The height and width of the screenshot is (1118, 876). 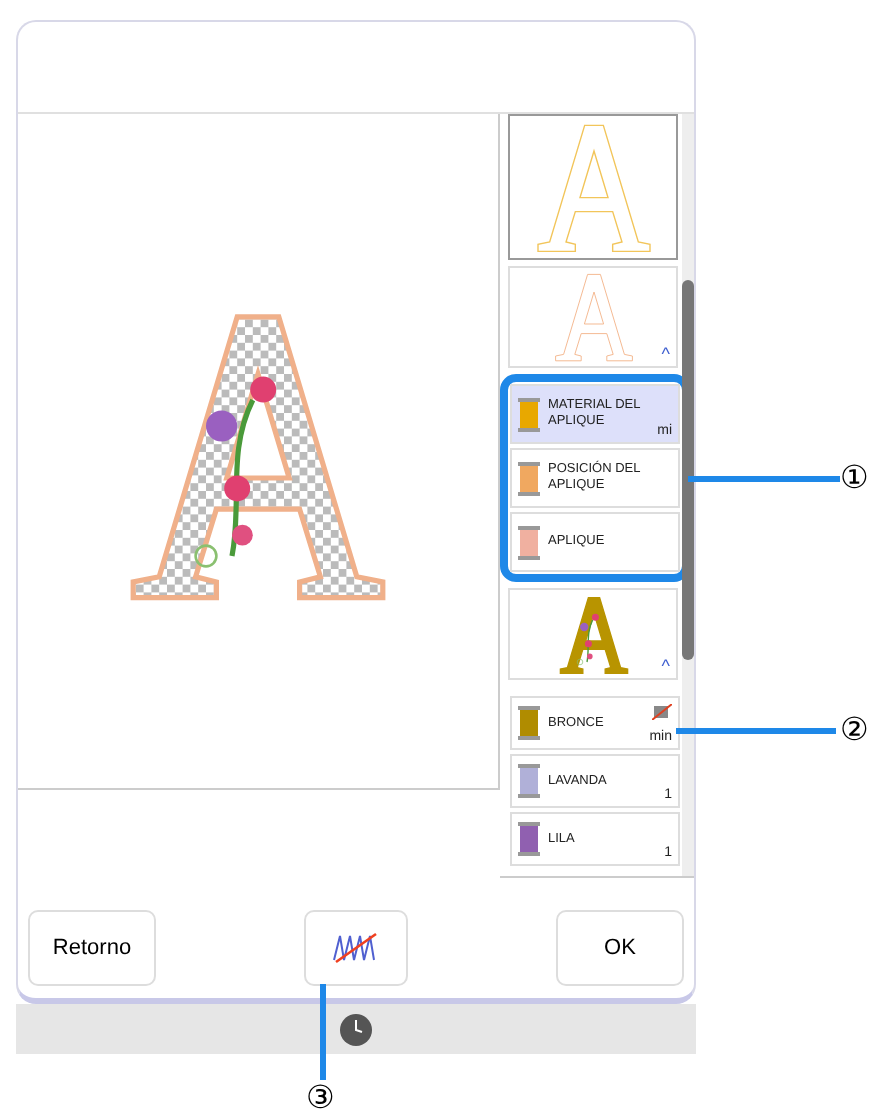 What do you see at coordinates (92, 948) in the screenshot?
I see `text-button: Retorno` at bounding box center [92, 948].